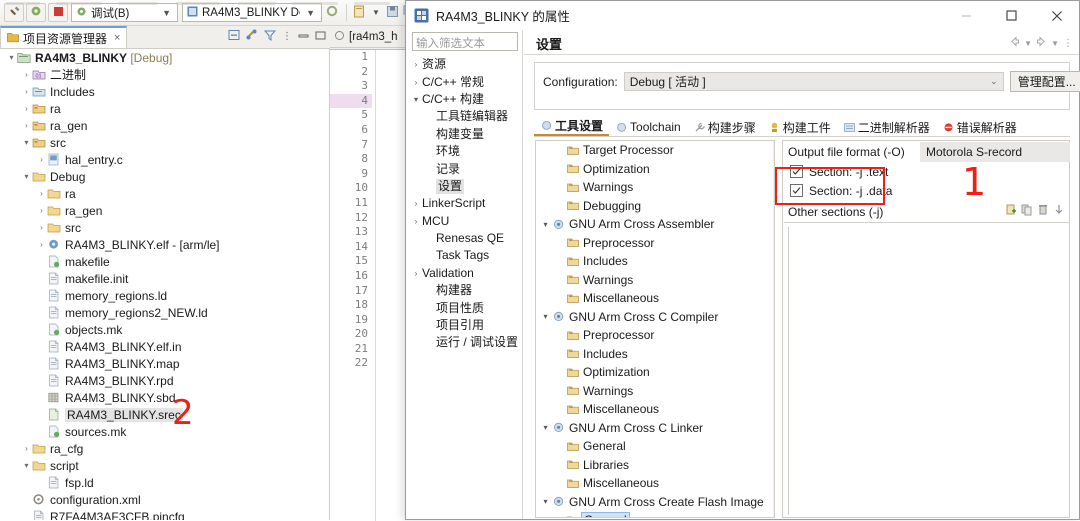  Describe the element at coordinates (1014, 43) in the screenshot. I see `back-arrow-icon` at that location.